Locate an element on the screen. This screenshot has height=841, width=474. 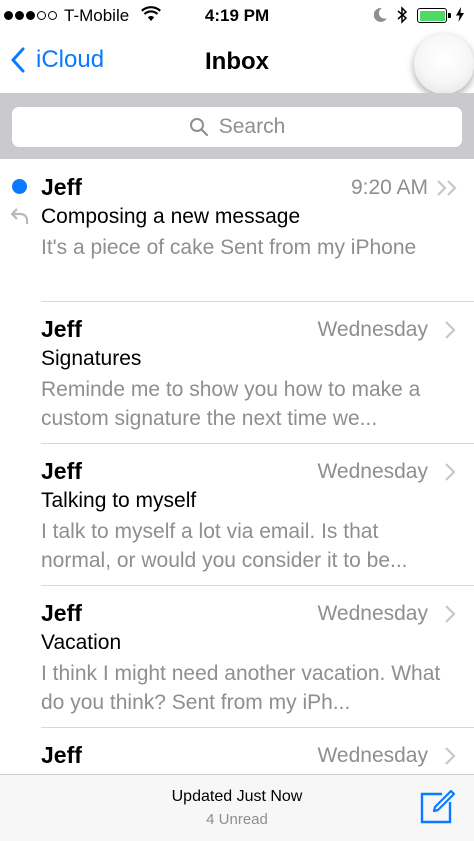
assistive-touch-button is located at coordinates (444, 64).